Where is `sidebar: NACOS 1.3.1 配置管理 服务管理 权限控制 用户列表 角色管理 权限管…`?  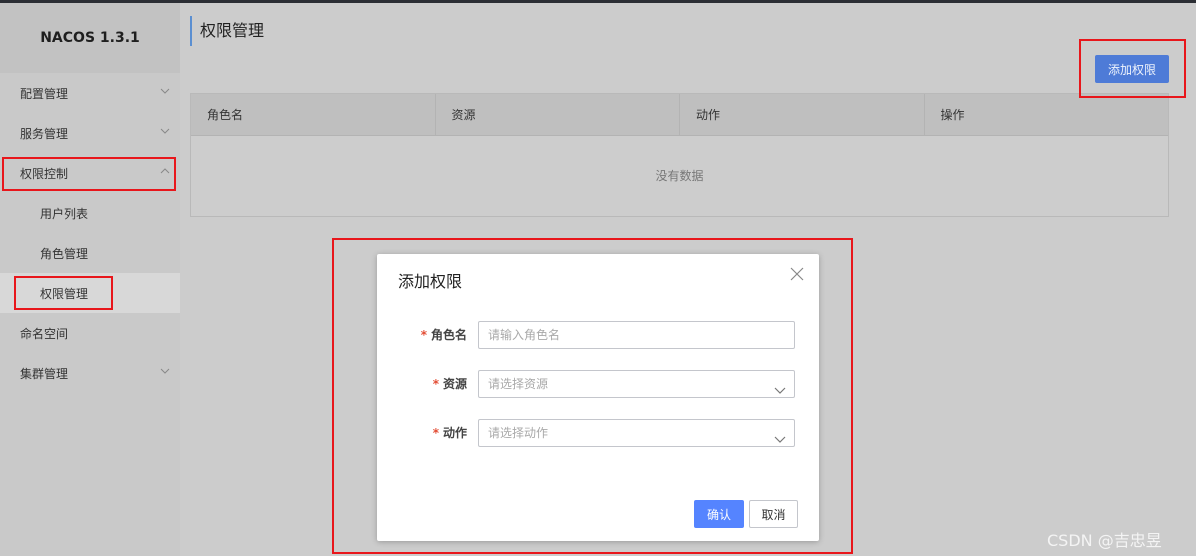 sidebar: NACOS 1.3.1 配置管理 服务管理 权限控制 用户列表 角色管理 权限管… is located at coordinates (90, 279).